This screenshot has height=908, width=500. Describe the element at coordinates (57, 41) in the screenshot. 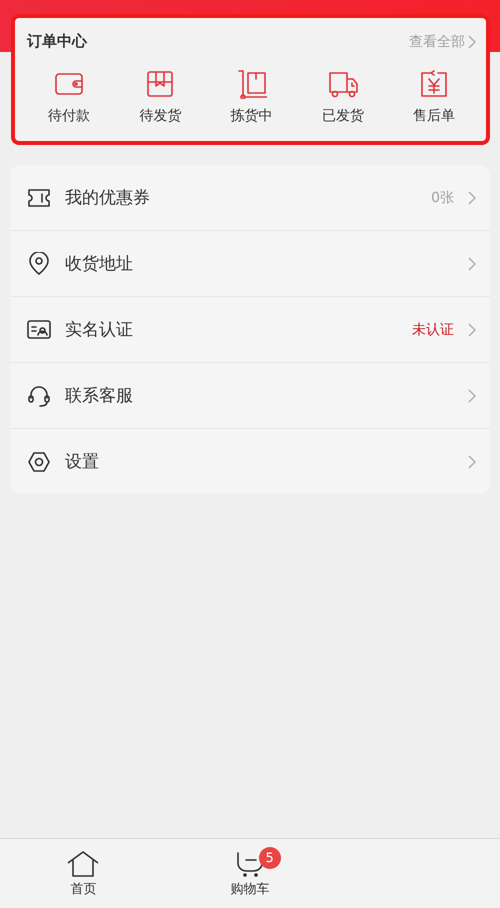

I see `section-title: 订单中心` at that location.